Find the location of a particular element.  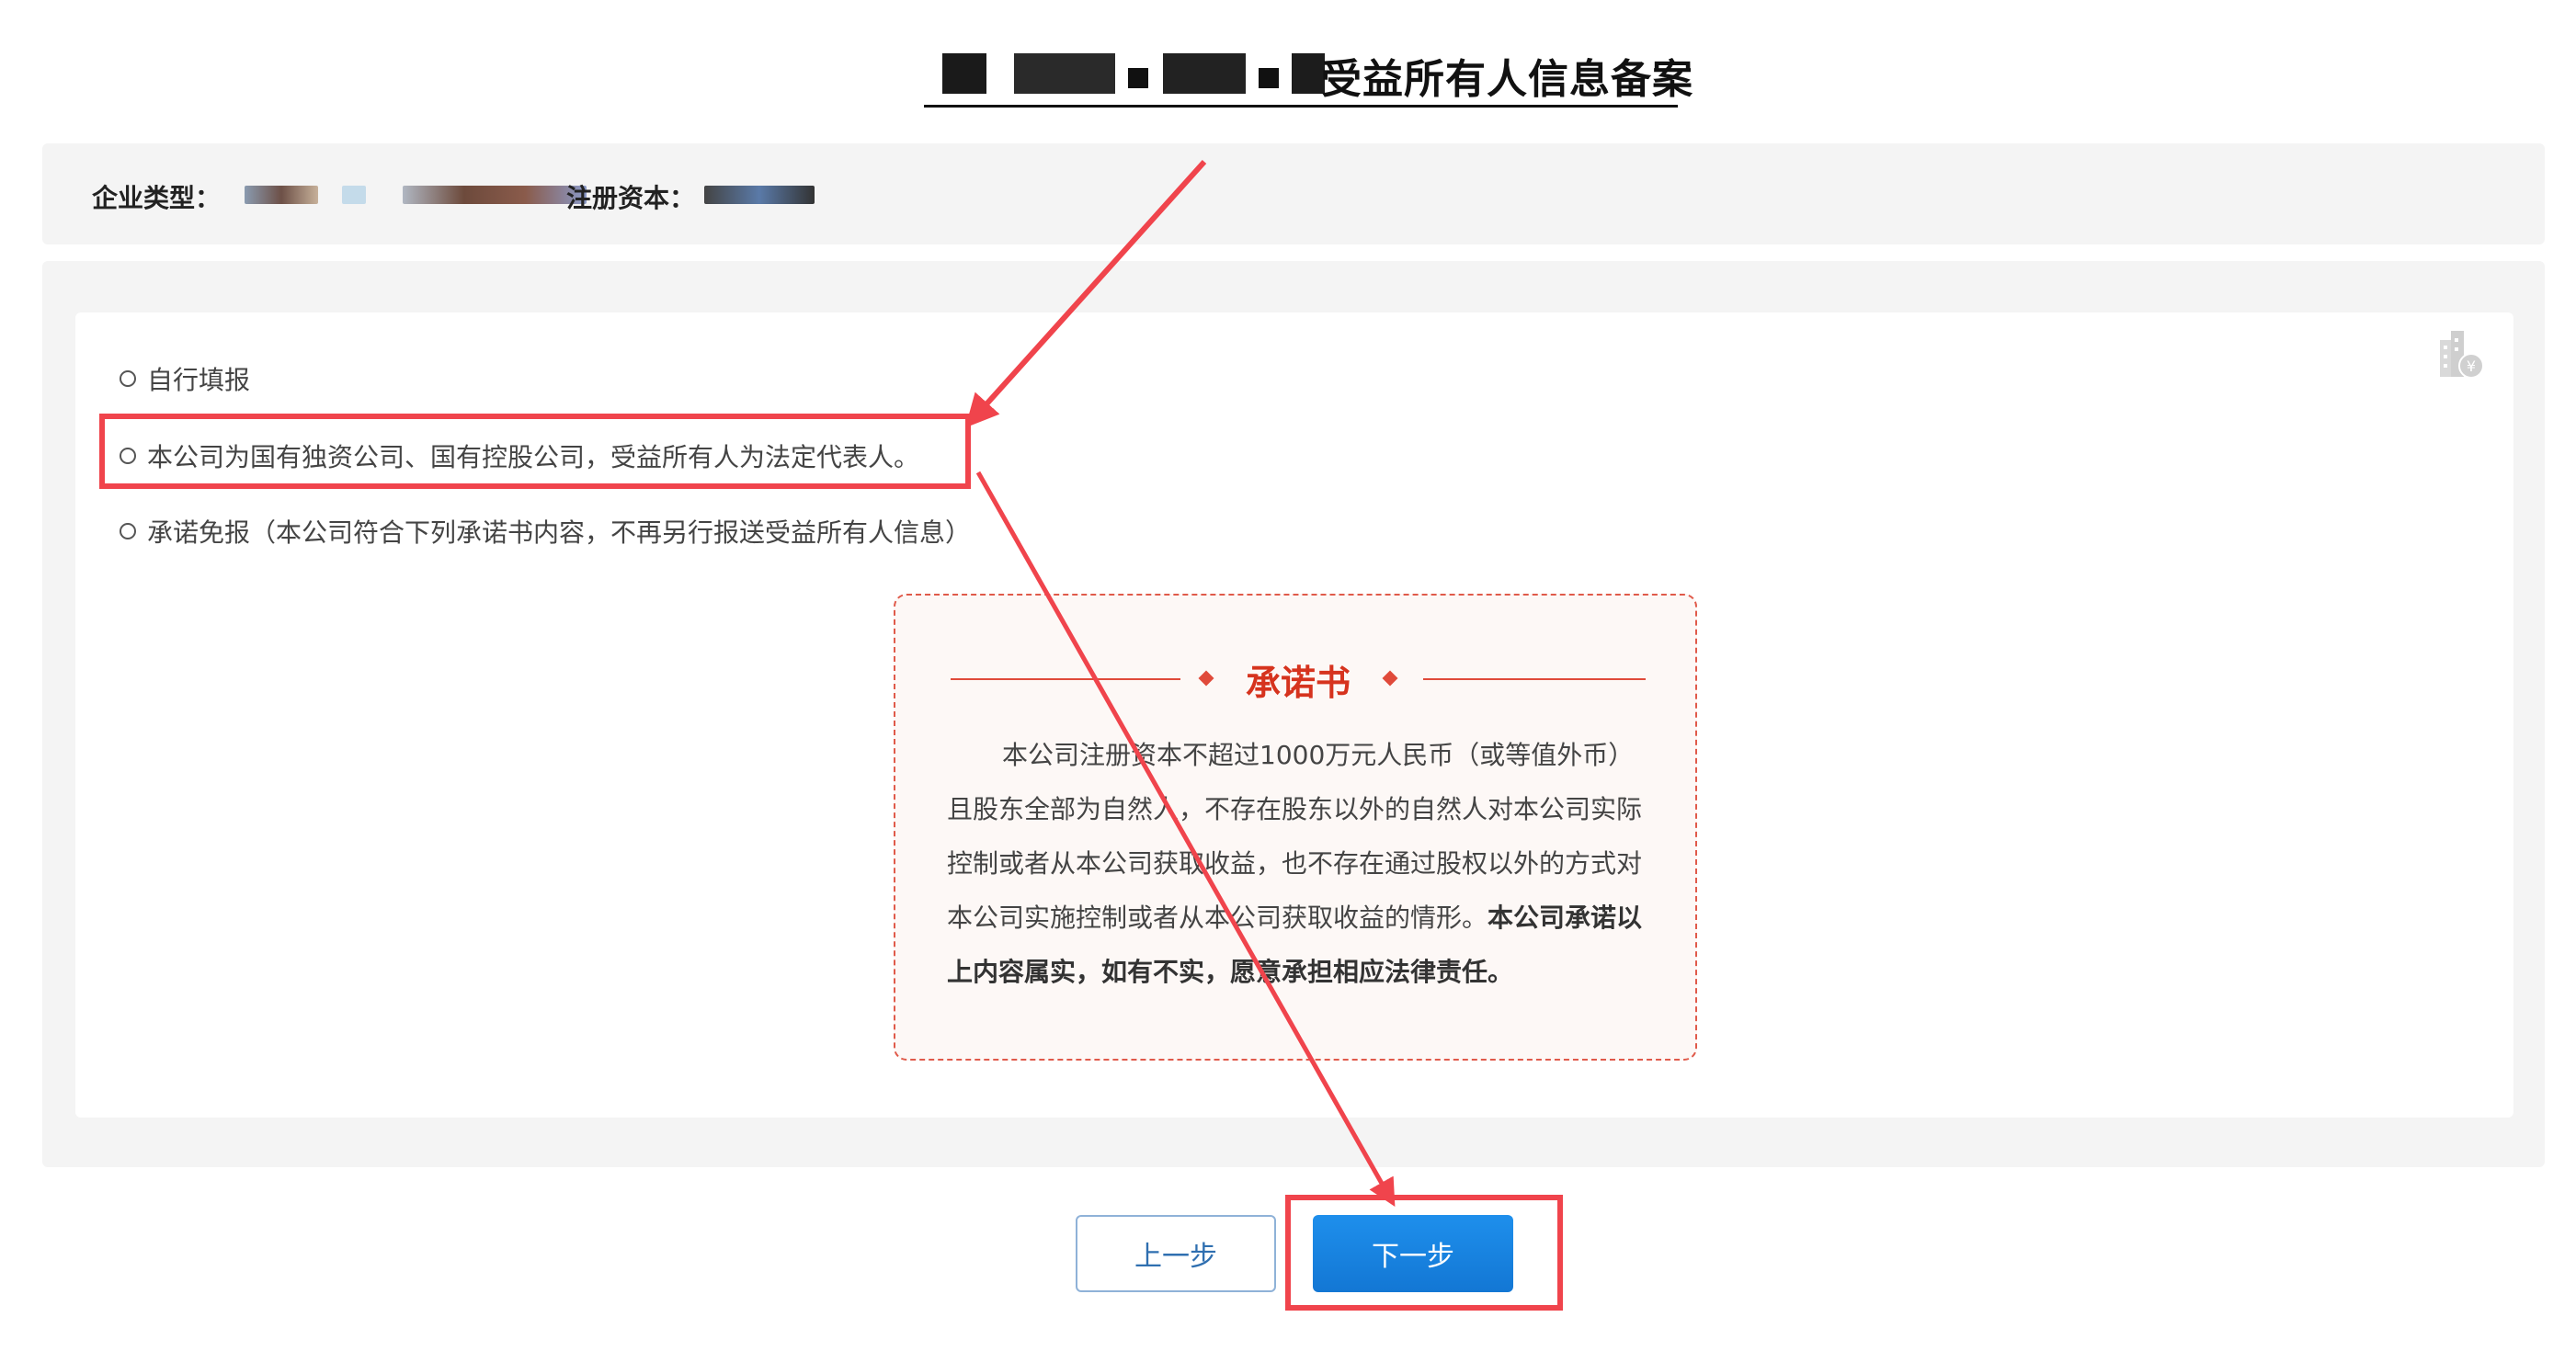

annotation-highlight-option is located at coordinates (535, 451).